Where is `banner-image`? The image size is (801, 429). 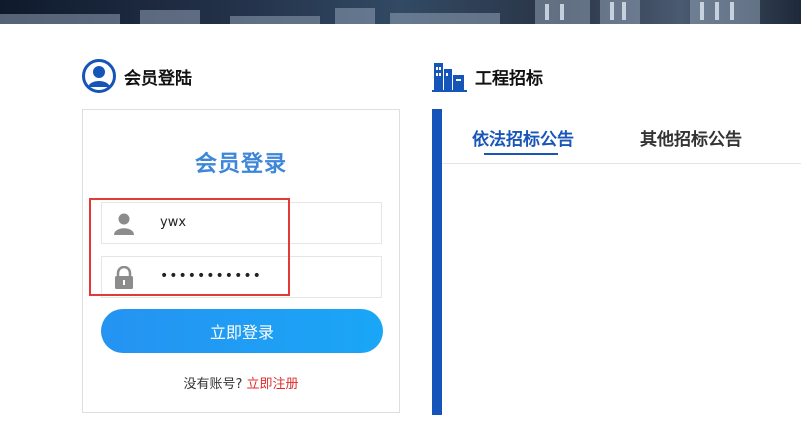
banner-image is located at coordinates (400, 12).